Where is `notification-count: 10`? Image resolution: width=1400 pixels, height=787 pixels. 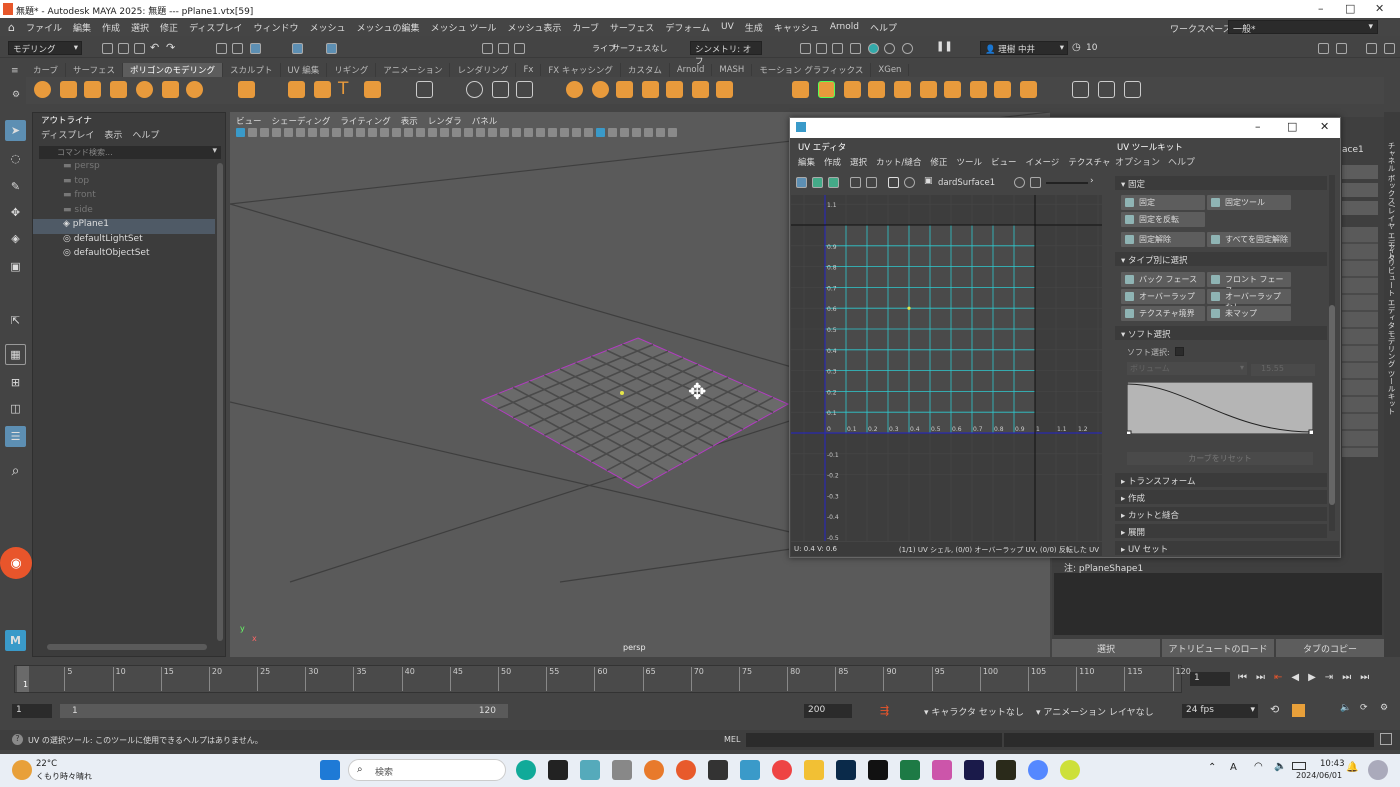 notification-count: 10 is located at coordinates (1091, 48).